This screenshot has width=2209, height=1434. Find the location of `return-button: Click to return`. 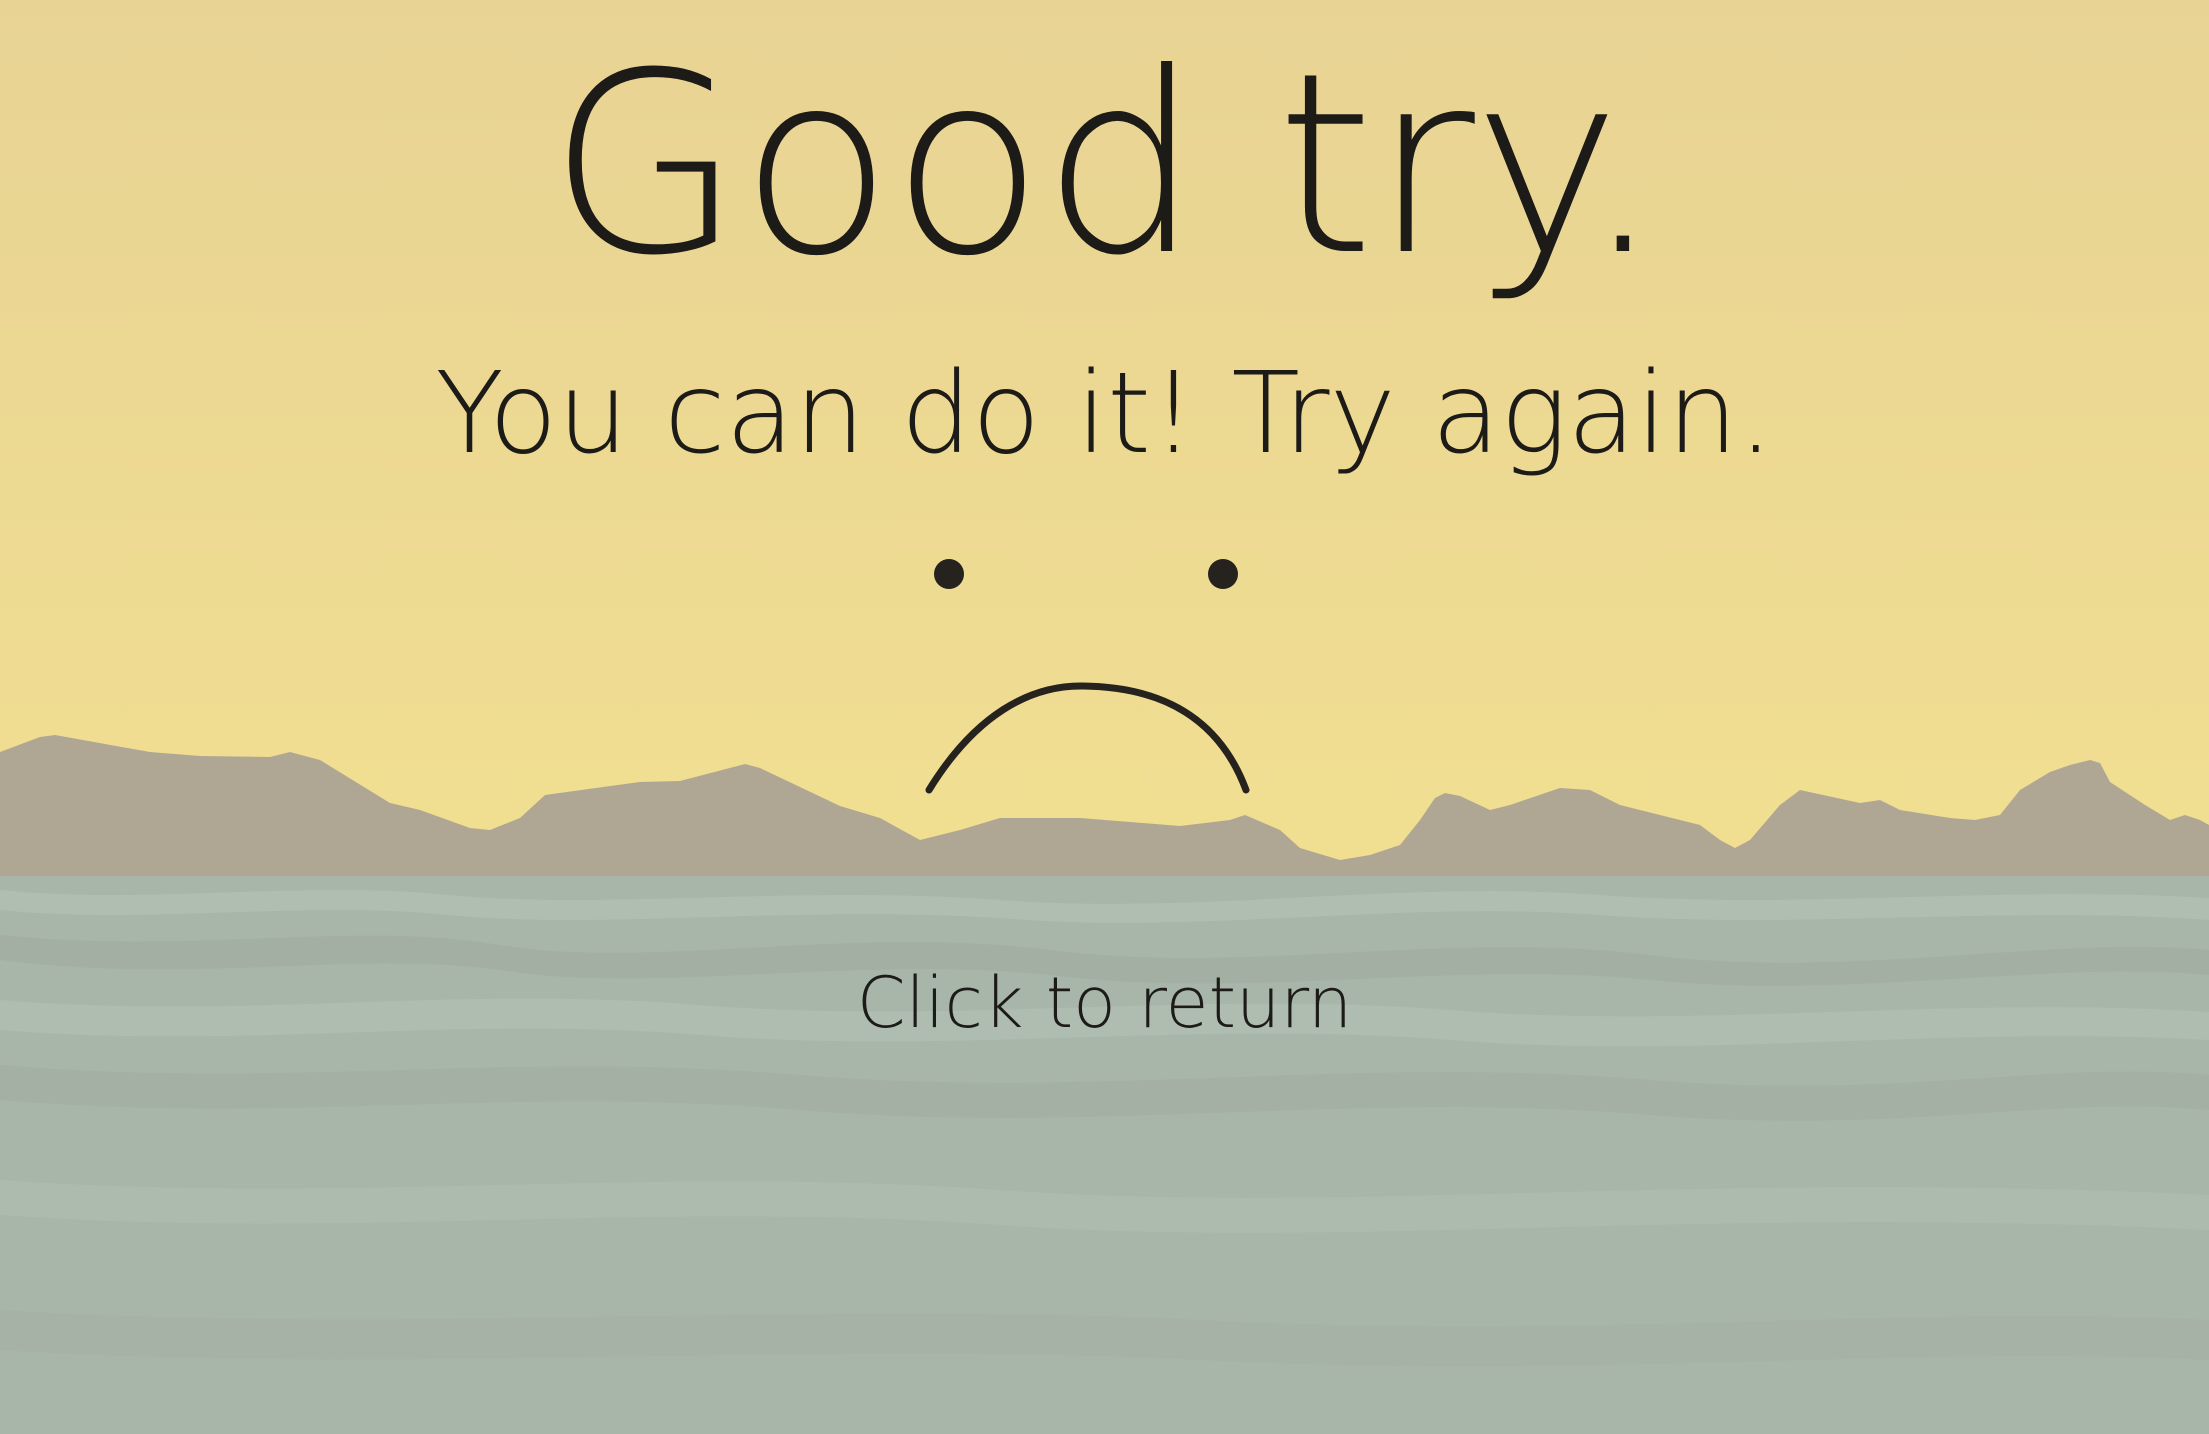

return-button: Click to return is located at coordinates (1104, 1003).